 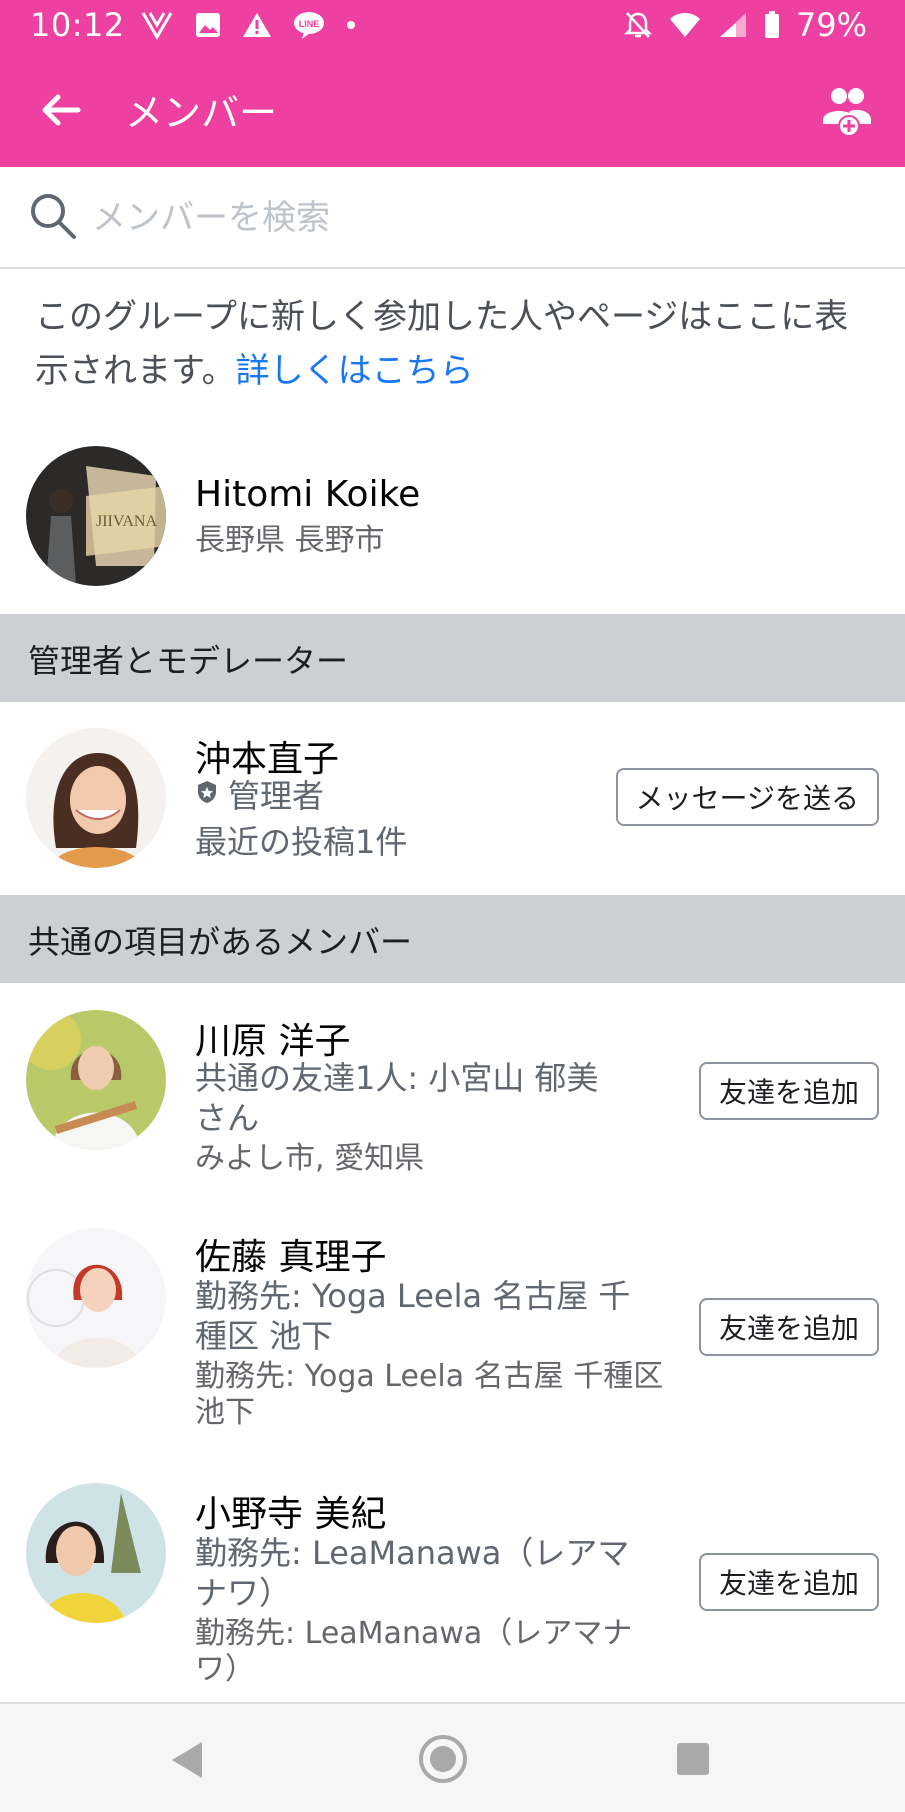 What do you see at coordinates (684, 25) in the screenshot?
I see `wifi-icon` at bounding box center [684, 25].